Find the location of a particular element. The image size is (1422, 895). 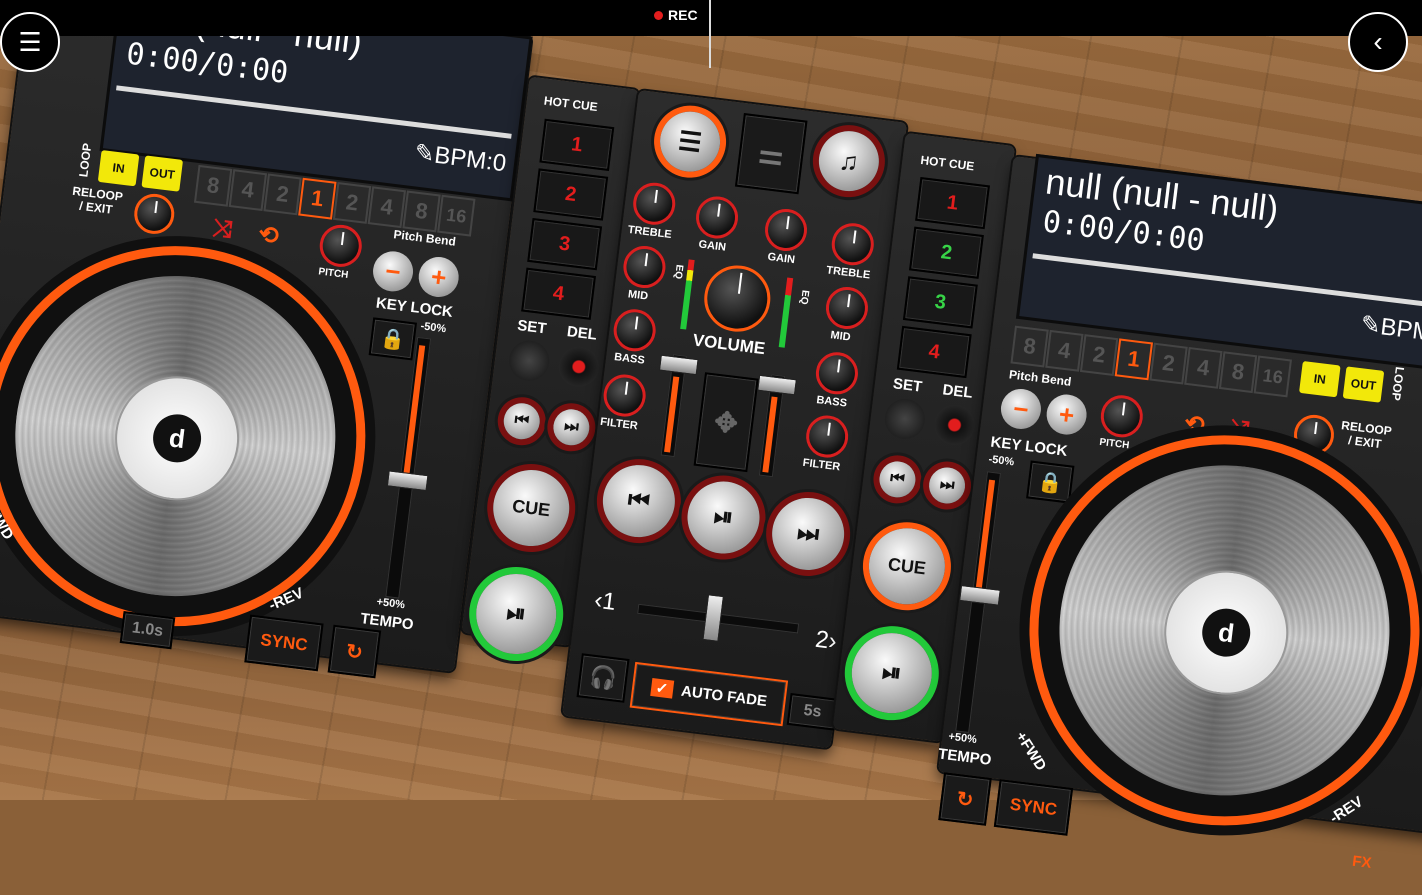

right-reloop-label: RELOOP / EXIT is located at coordinates (1366, 435).